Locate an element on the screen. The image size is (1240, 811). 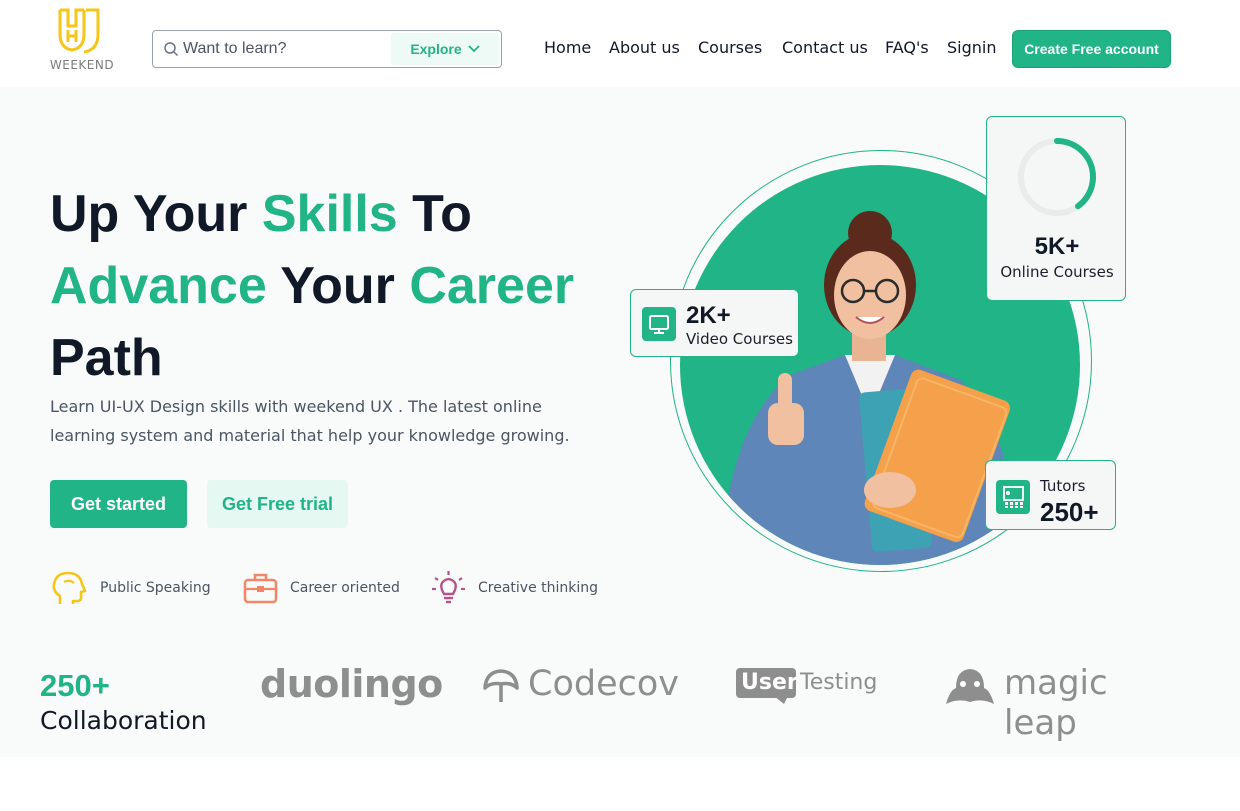
user-word: User is located at coordinates (769, 682).